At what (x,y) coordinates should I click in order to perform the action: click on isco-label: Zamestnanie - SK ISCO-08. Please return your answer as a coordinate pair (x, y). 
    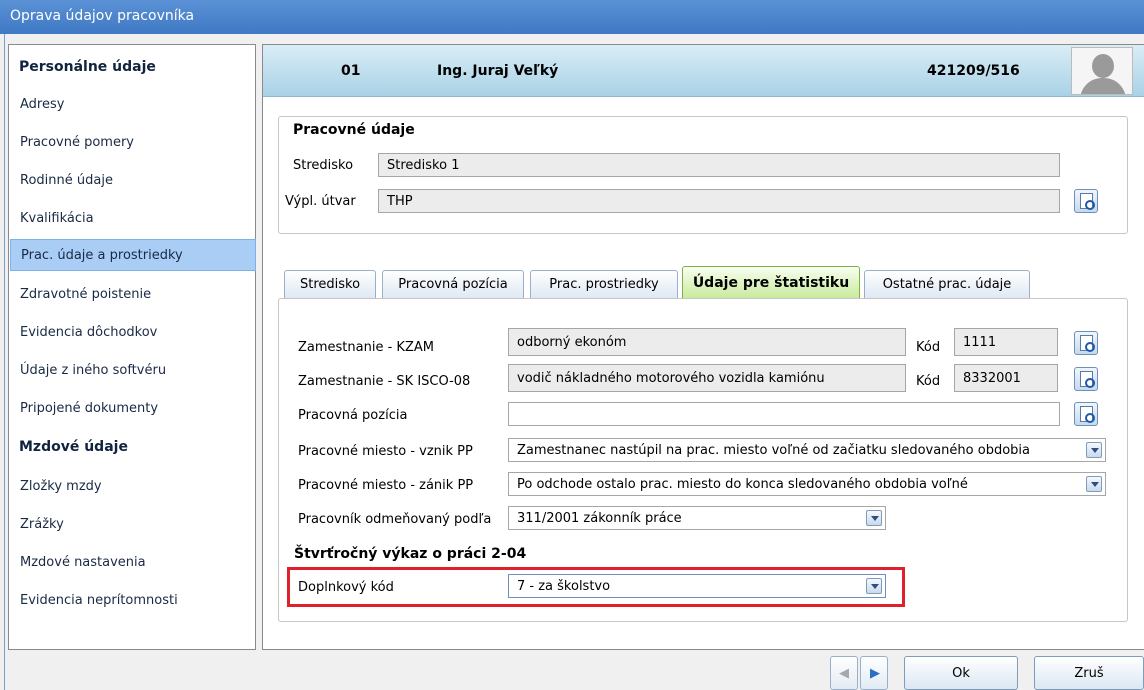
    Looking at the image, I should click on (384, 381).